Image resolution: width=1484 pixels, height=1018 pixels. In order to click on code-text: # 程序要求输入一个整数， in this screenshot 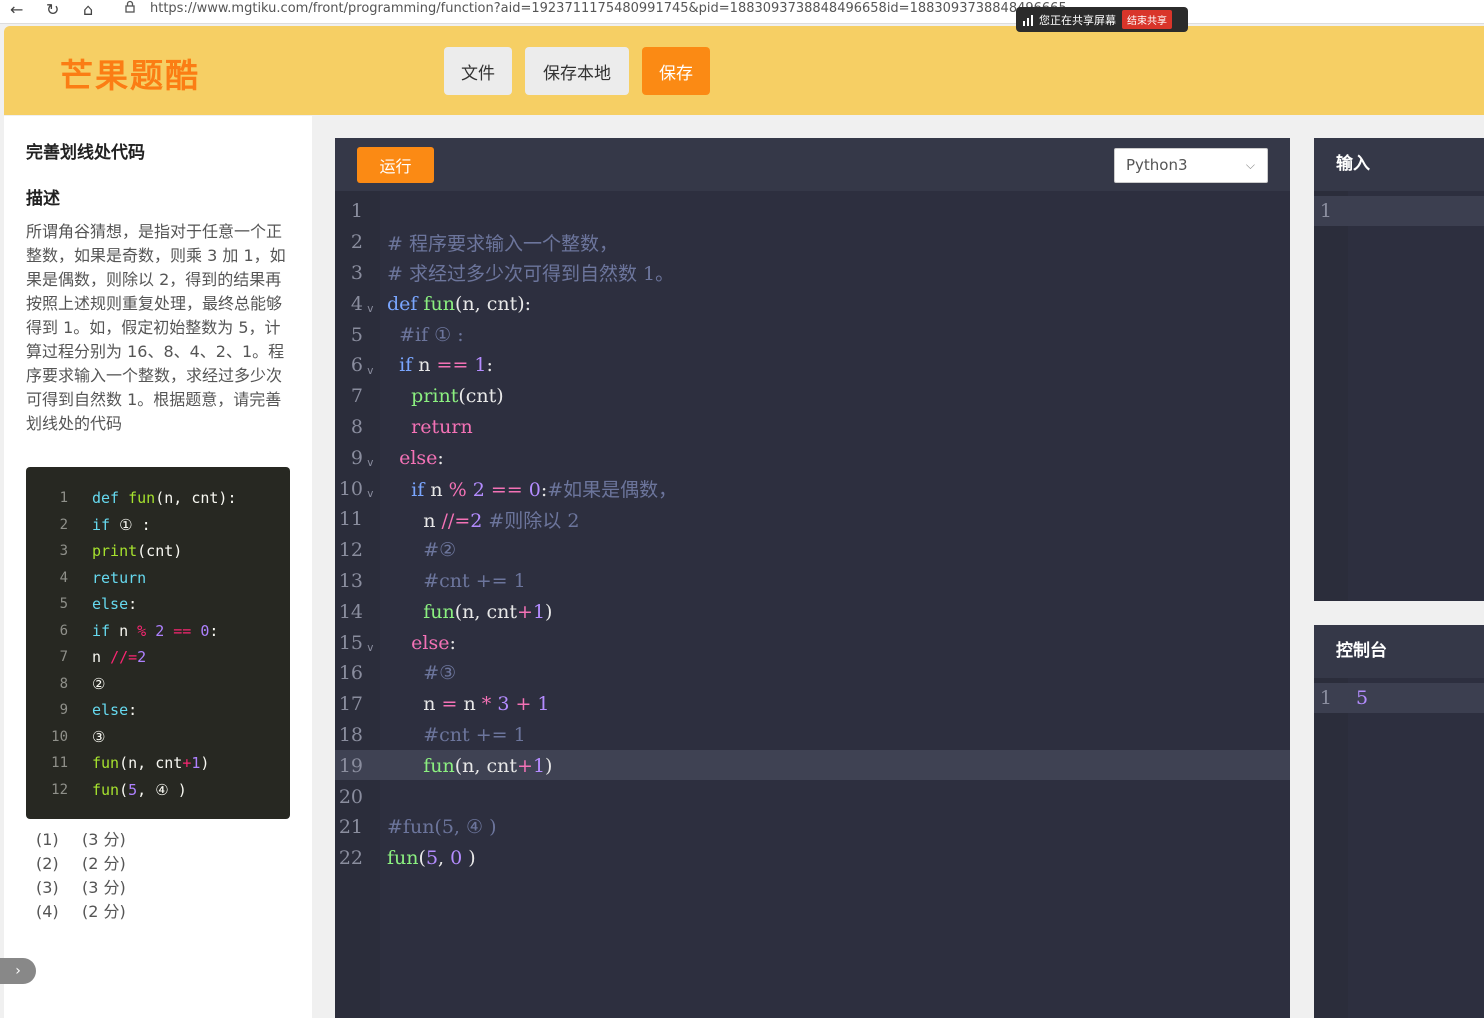, I will do `click(502, 243)`.